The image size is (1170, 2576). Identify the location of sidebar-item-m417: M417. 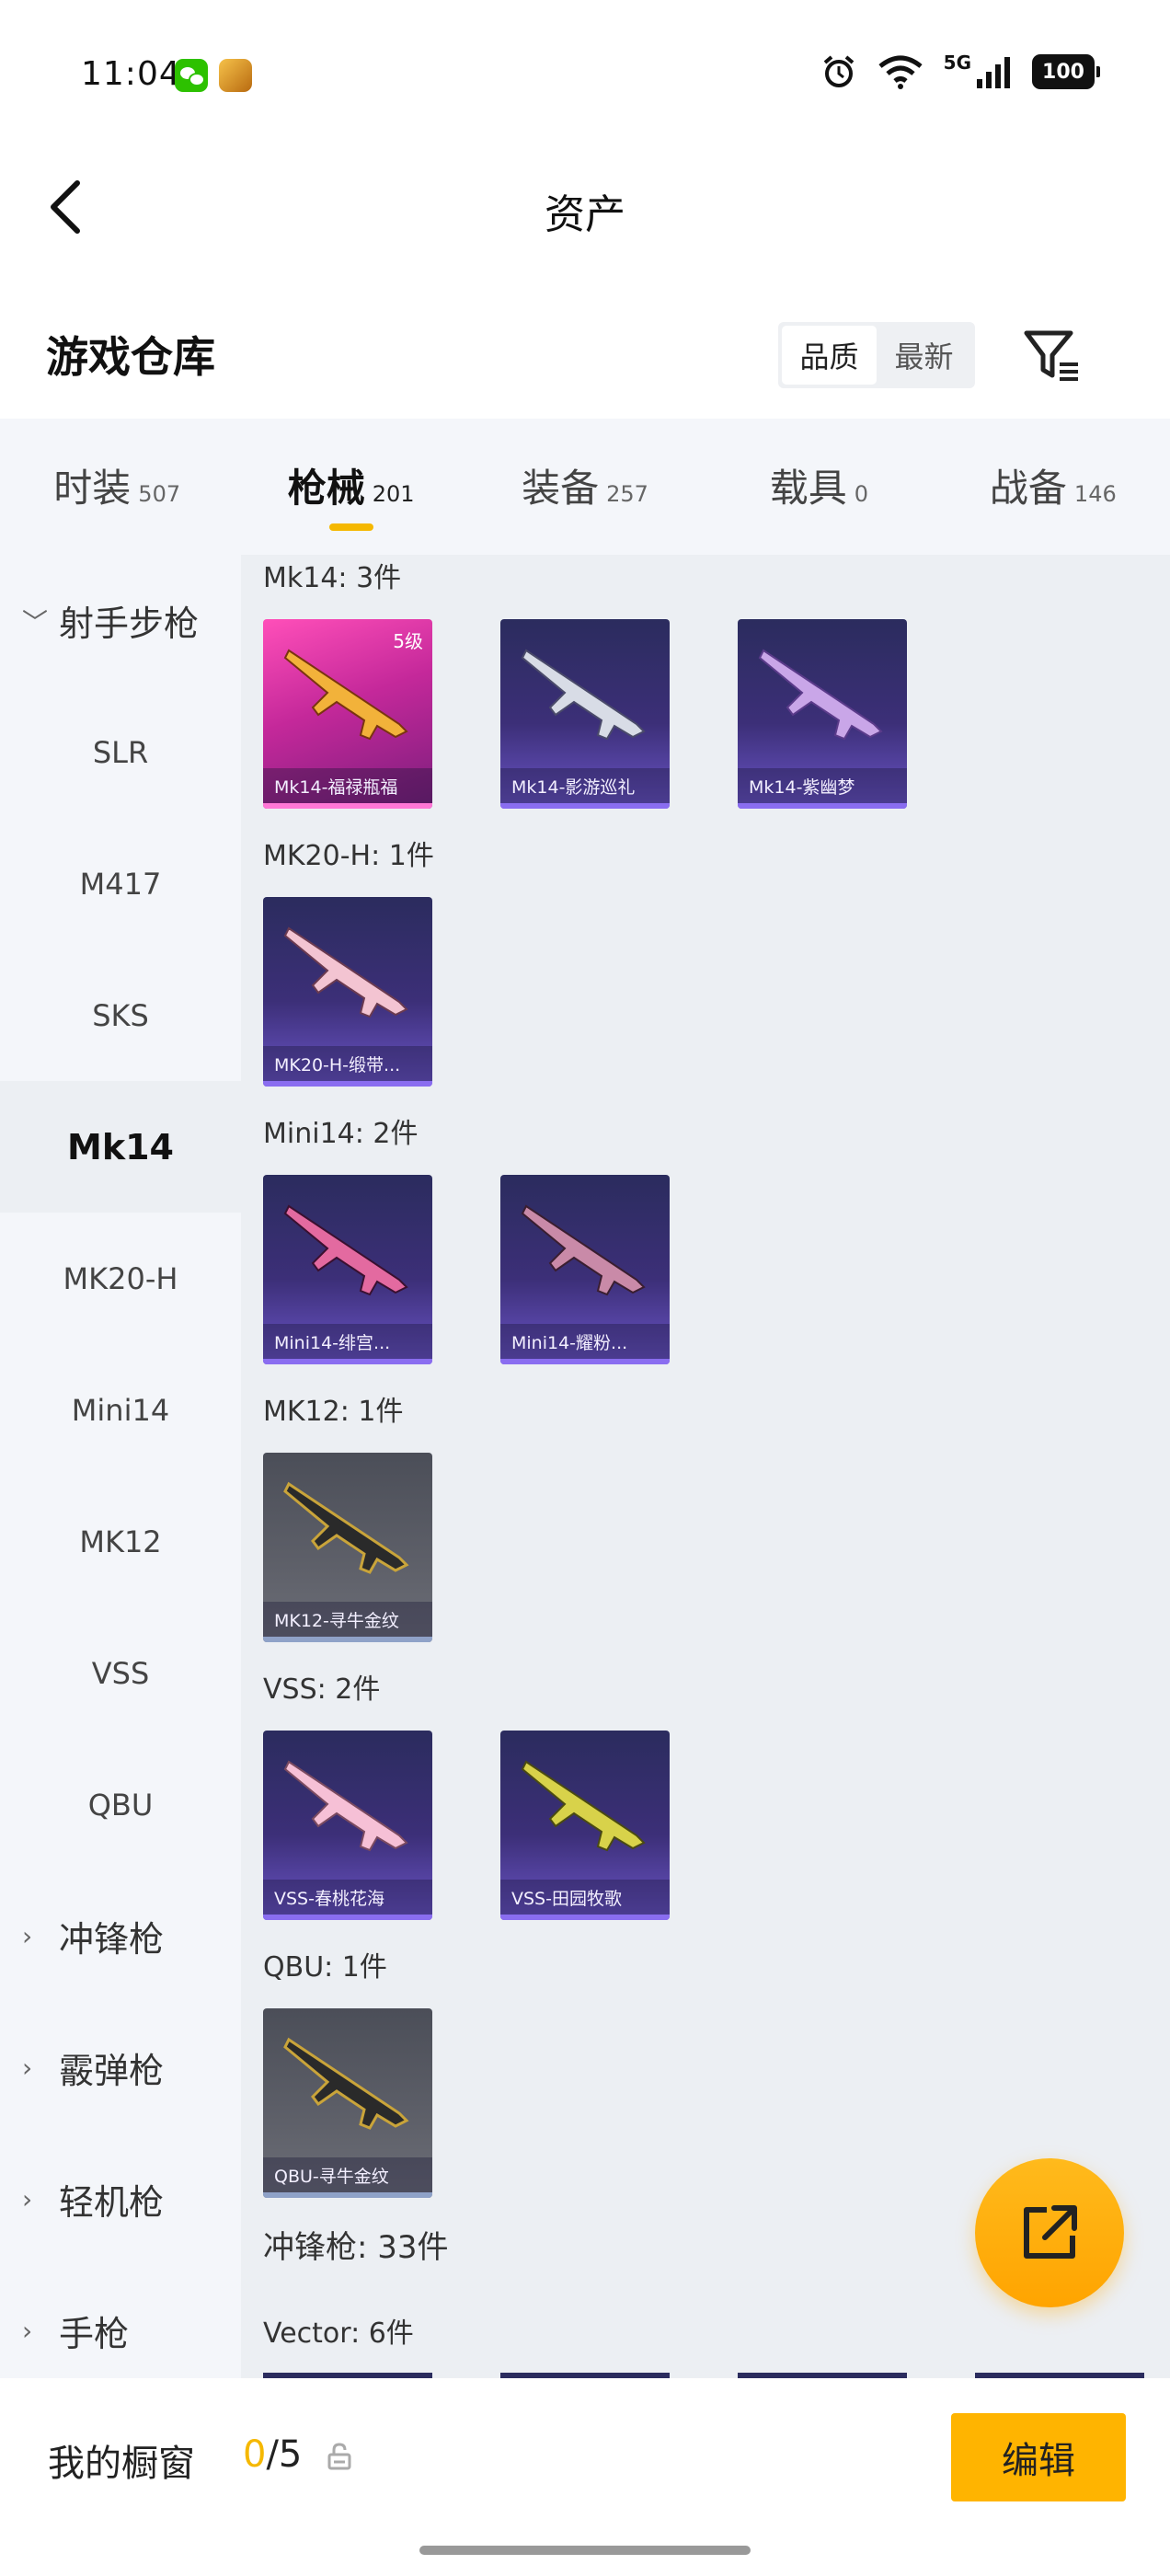
(120, 883).